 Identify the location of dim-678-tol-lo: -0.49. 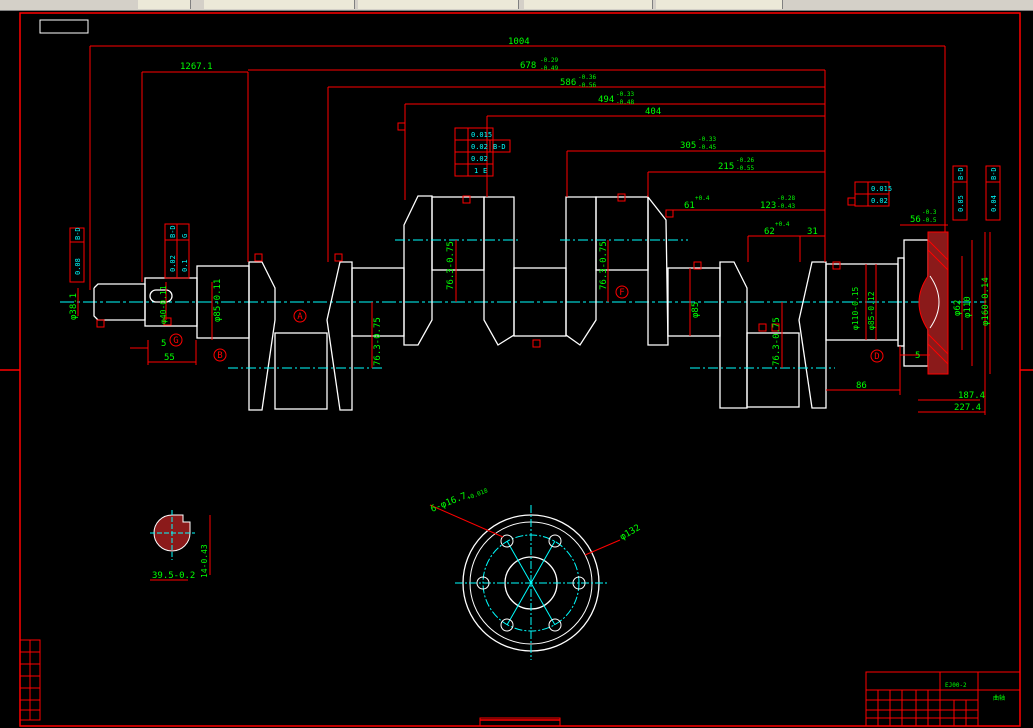
(549, 68).